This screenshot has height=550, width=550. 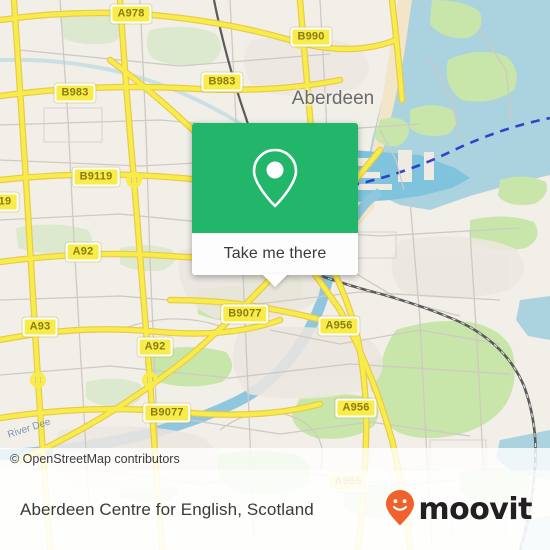 What do you see at coordinates (311, 37) in the screenshot?
I see `road-shield-b990: B990` at bounding box center [311, 37].